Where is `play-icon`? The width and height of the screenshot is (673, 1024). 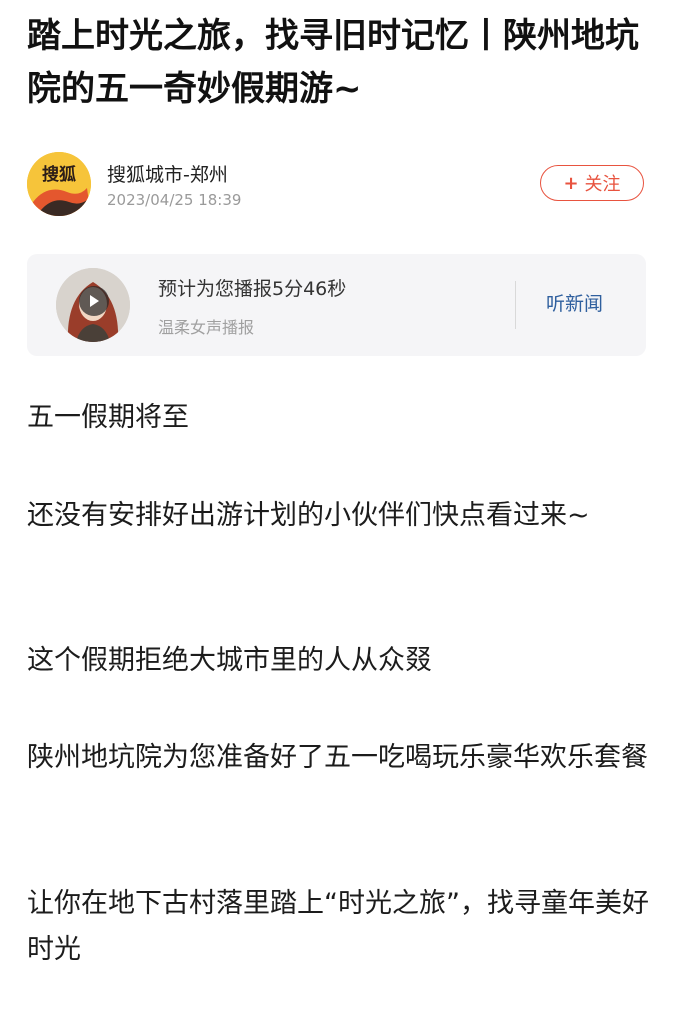
play-icon is located at coordinates (94, 301).